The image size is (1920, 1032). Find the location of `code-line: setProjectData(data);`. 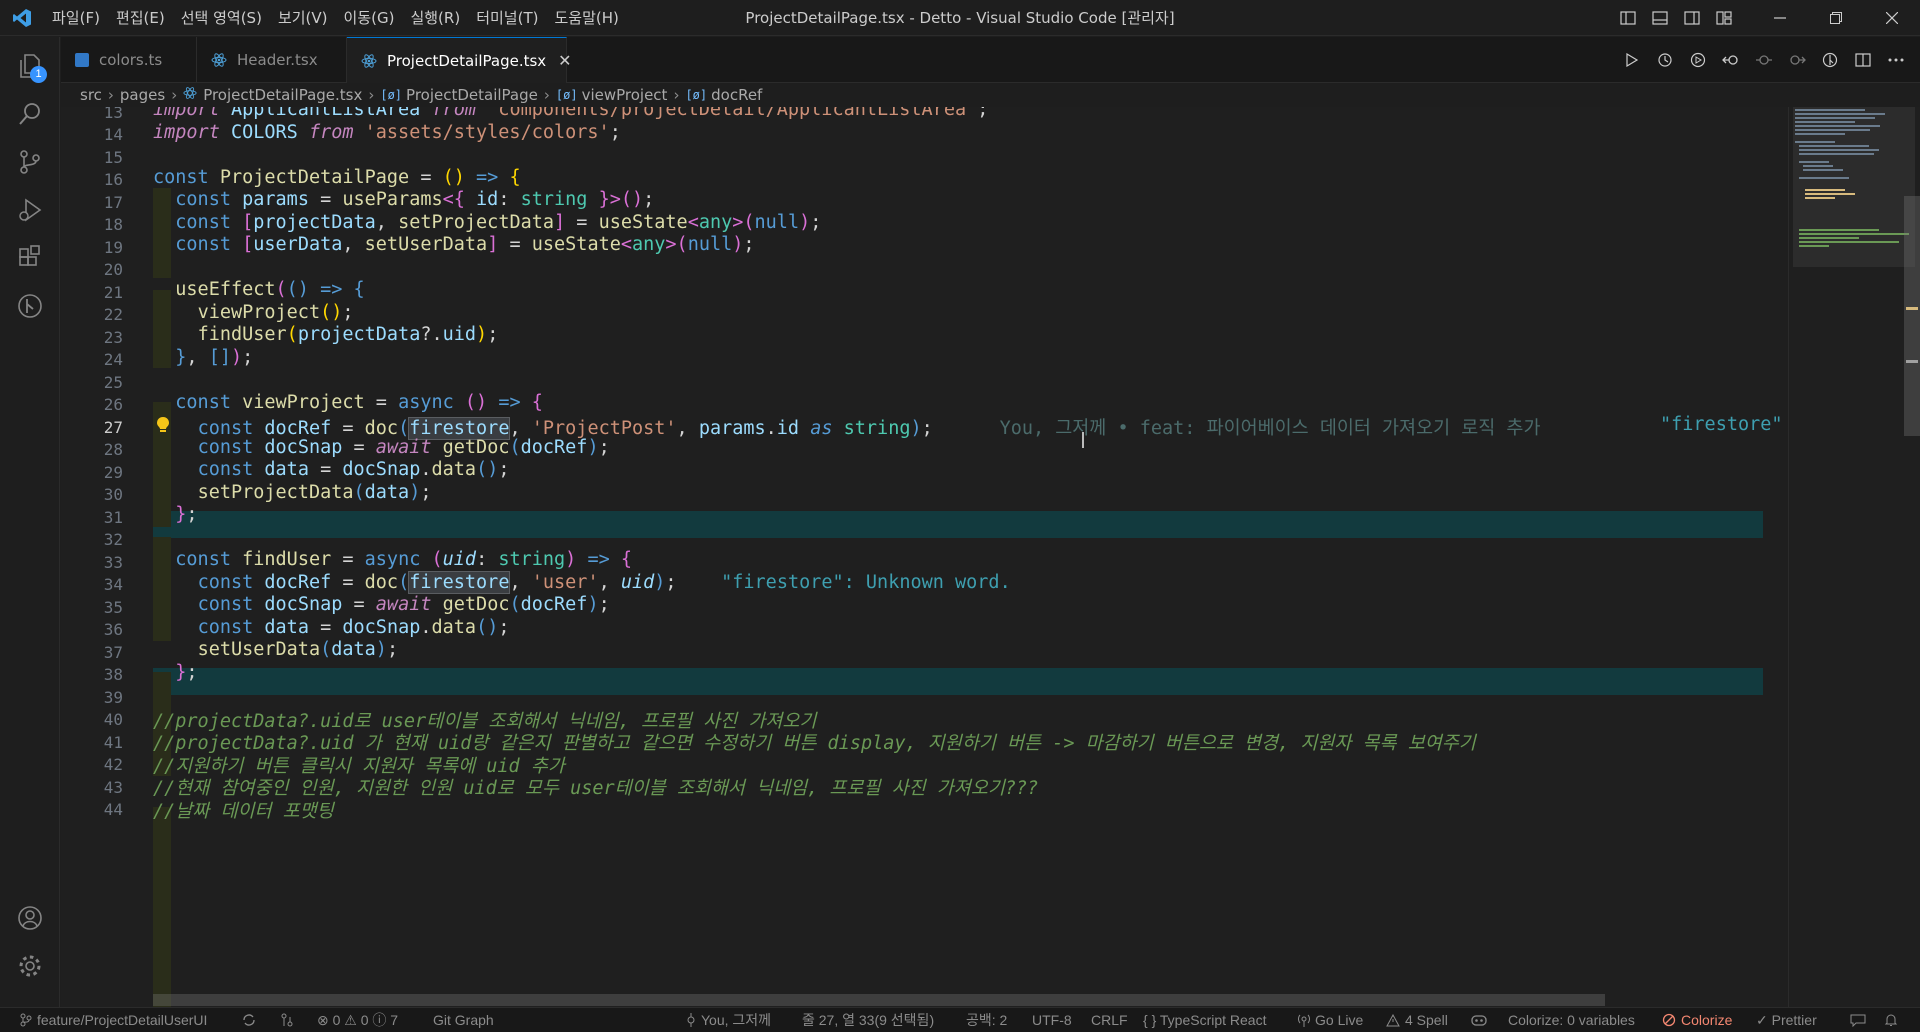

code-line: setProjectData(data); is located at coordinates (314, 492).